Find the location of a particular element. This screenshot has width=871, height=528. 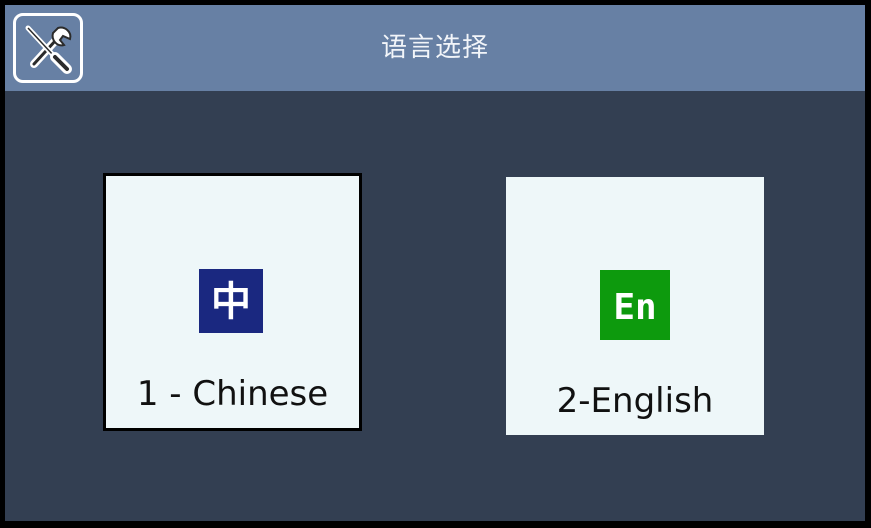

settings-button is located at coordinates (48, 48).